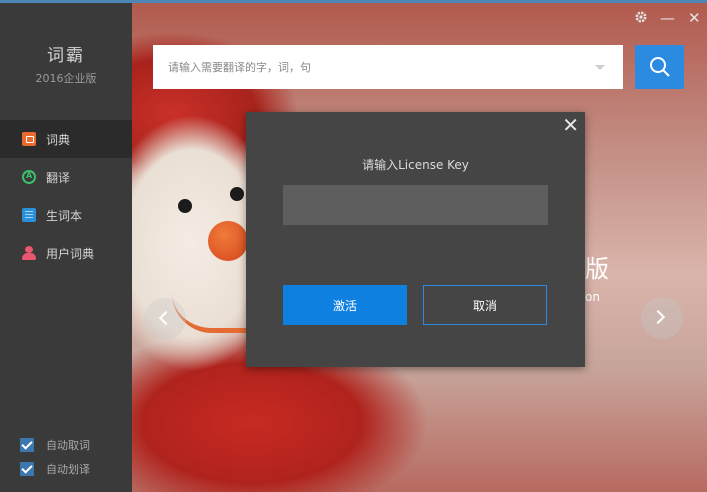 Image resolution: width=707 pixels, height=492 pixels. I want to click on snowman-nose, so click(228, 241).